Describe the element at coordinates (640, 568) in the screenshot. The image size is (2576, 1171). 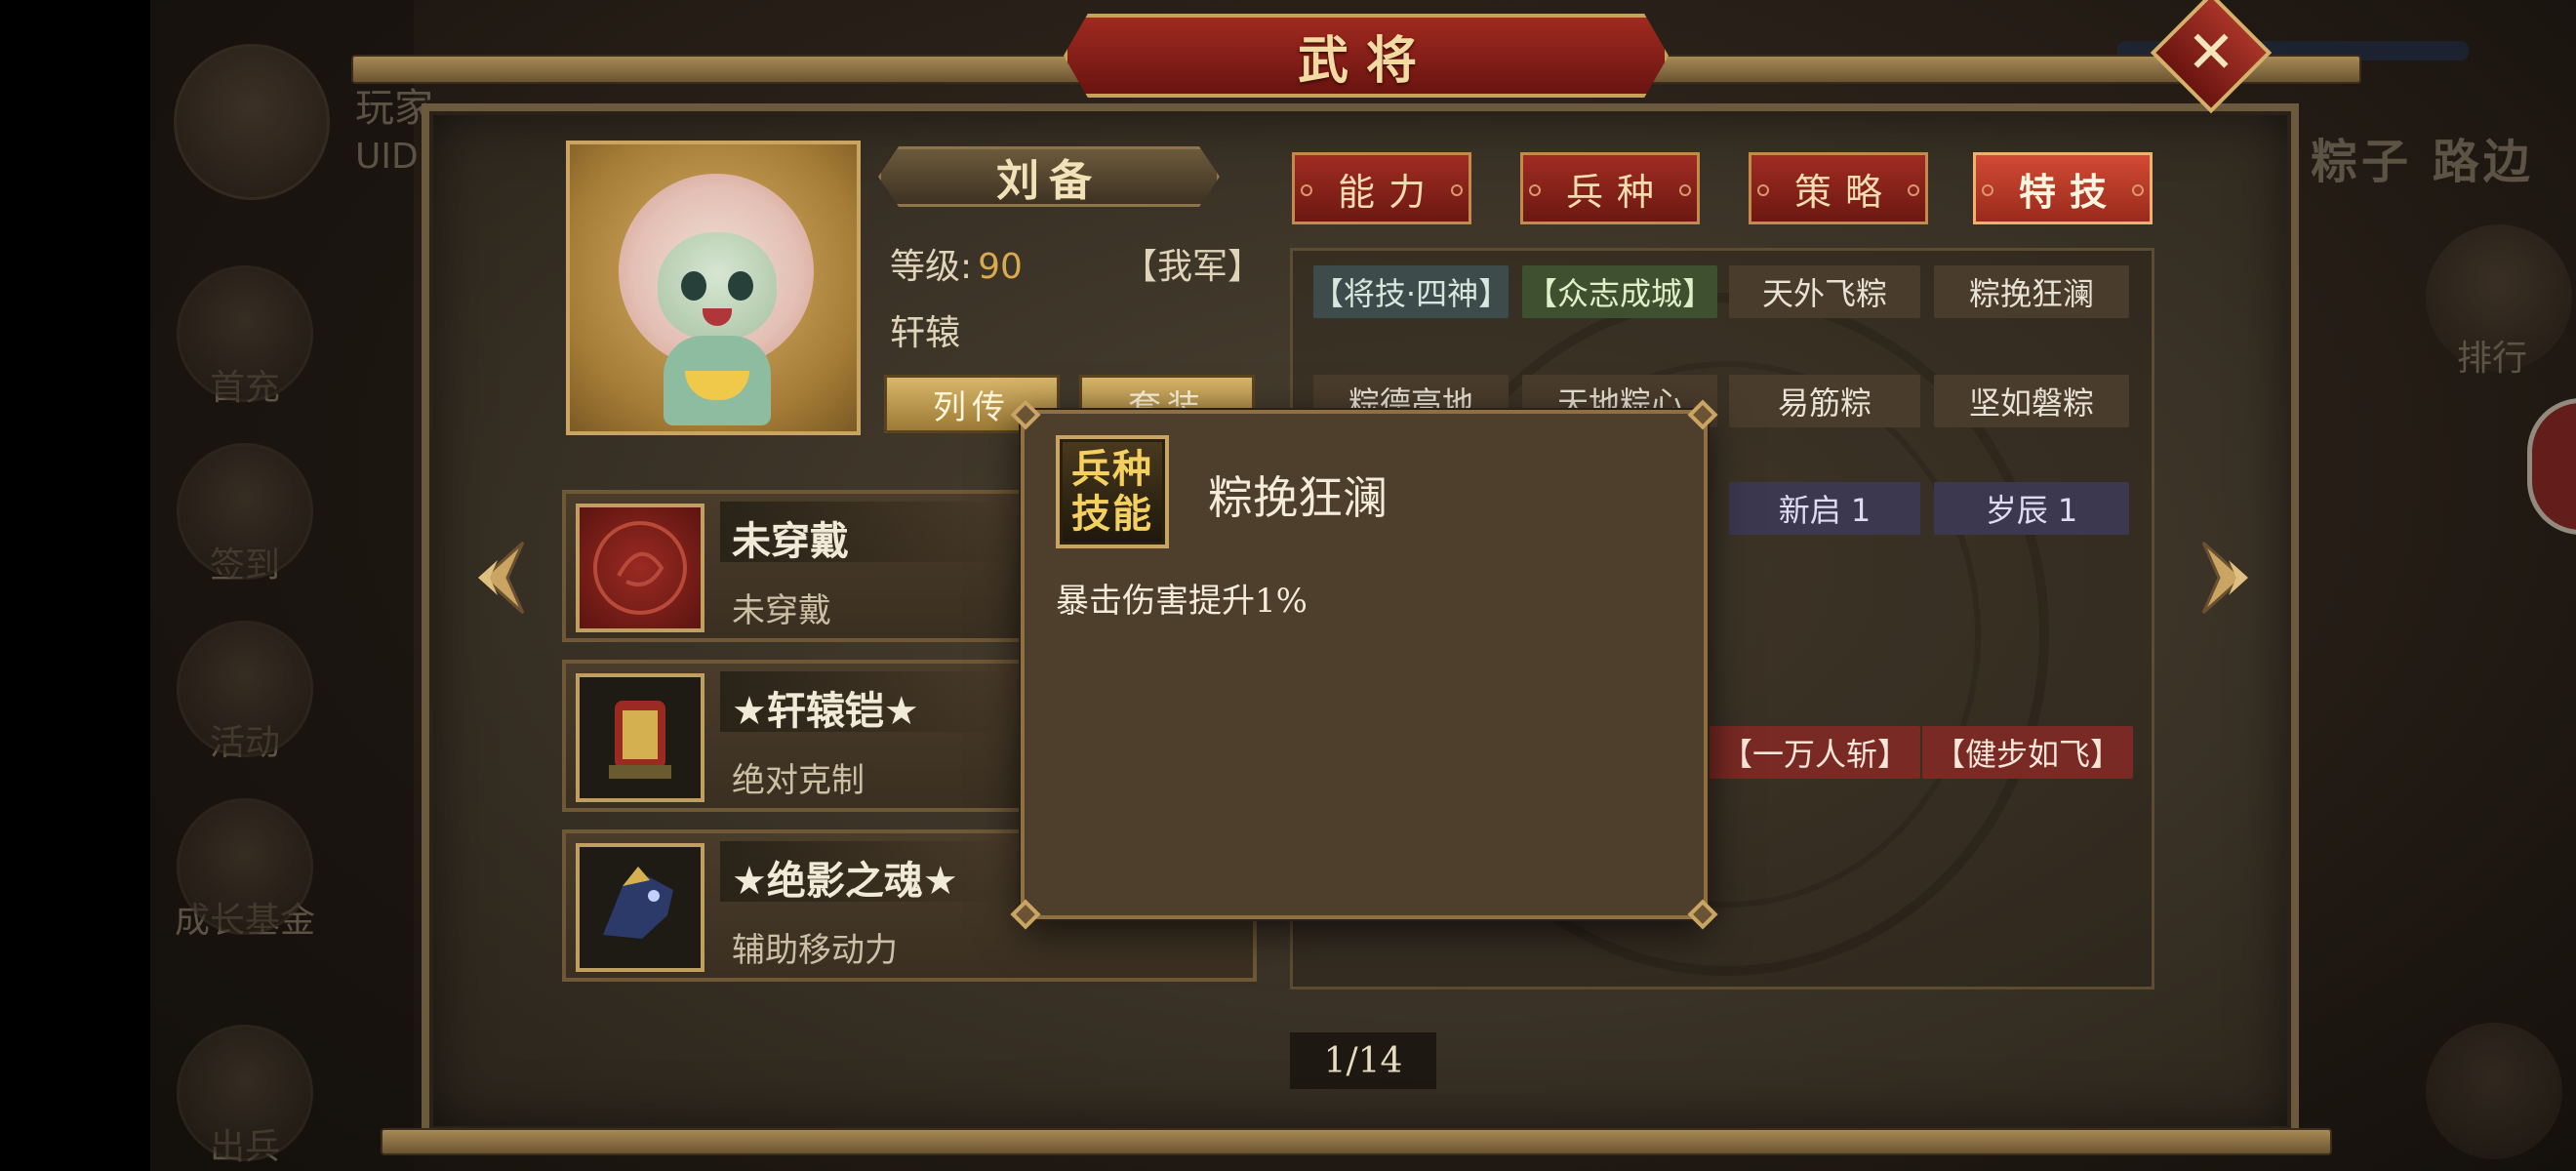
I see `empty-slot-icon` at that location.